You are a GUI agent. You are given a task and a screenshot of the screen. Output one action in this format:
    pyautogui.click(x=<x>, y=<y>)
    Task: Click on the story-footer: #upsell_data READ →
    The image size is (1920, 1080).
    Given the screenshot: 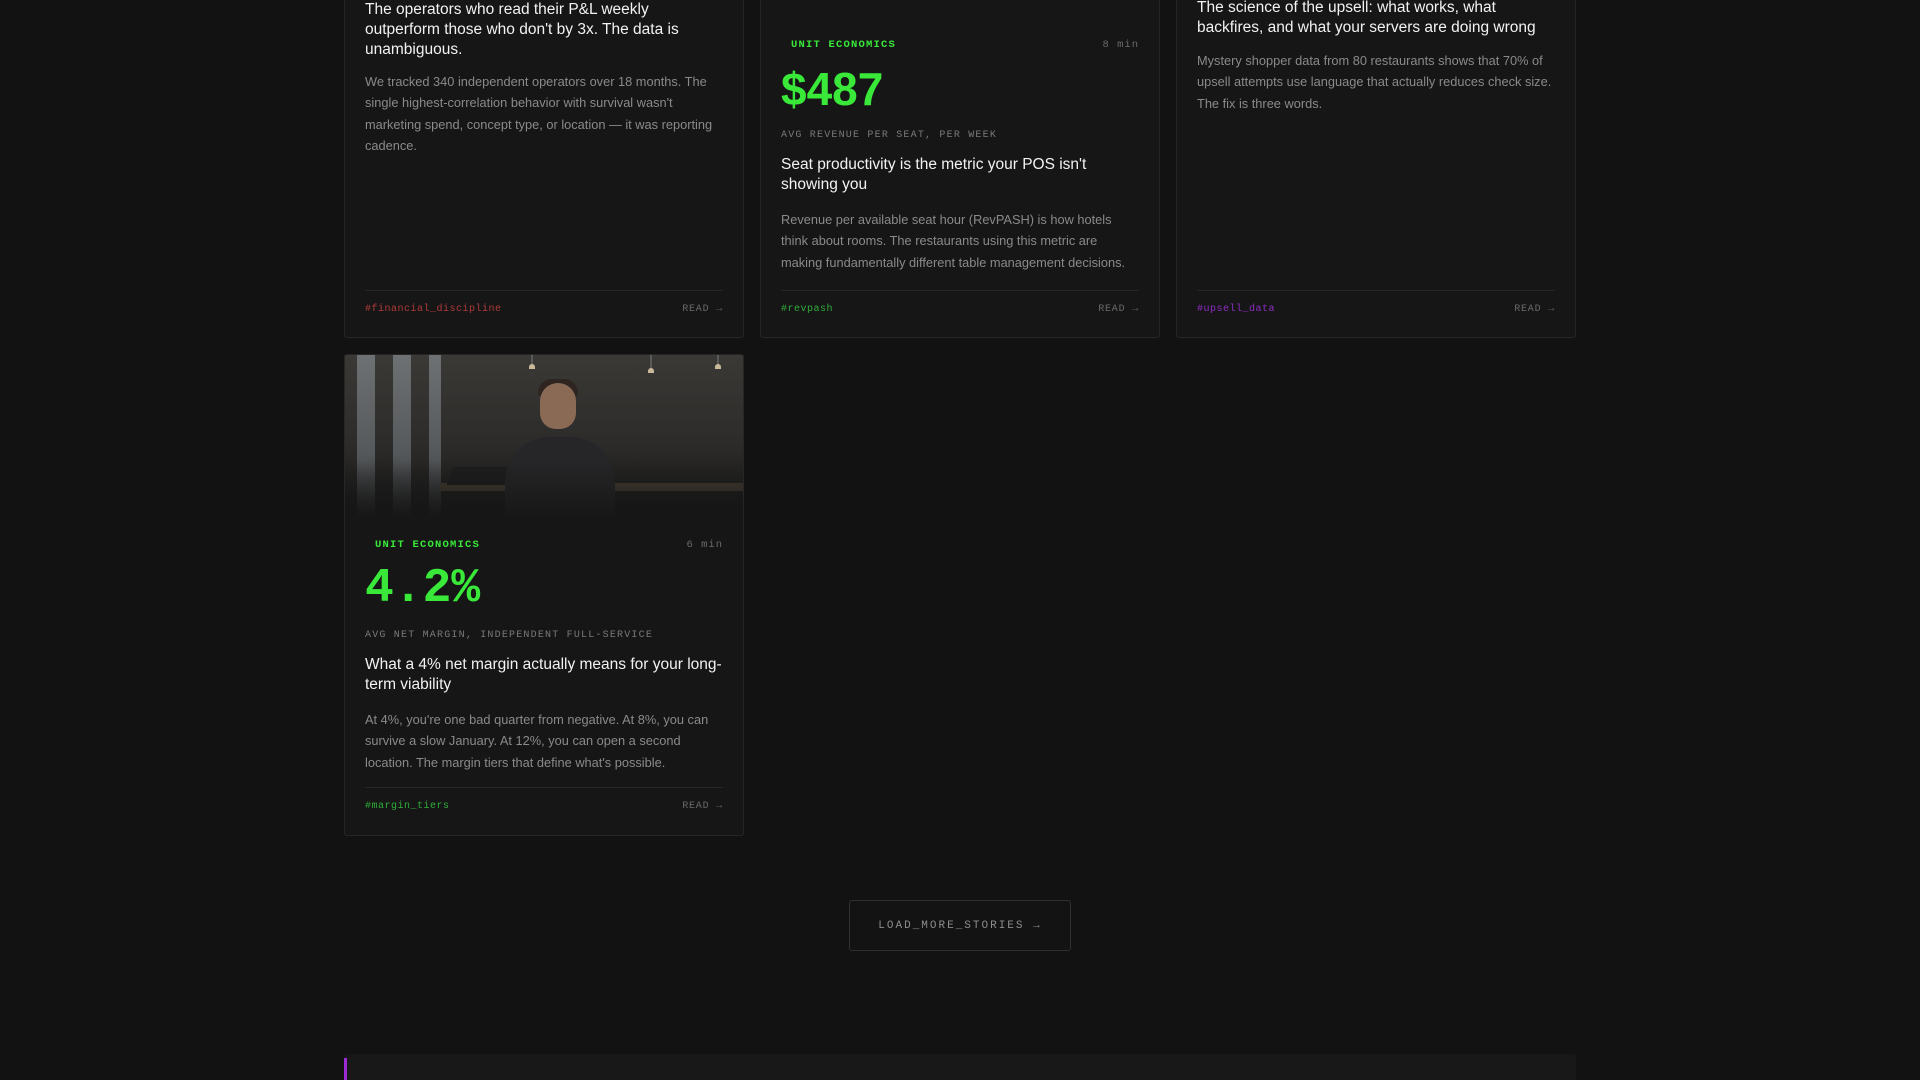 What is the action you would take?
    pyautogui.click(x=1376, y=305)
    